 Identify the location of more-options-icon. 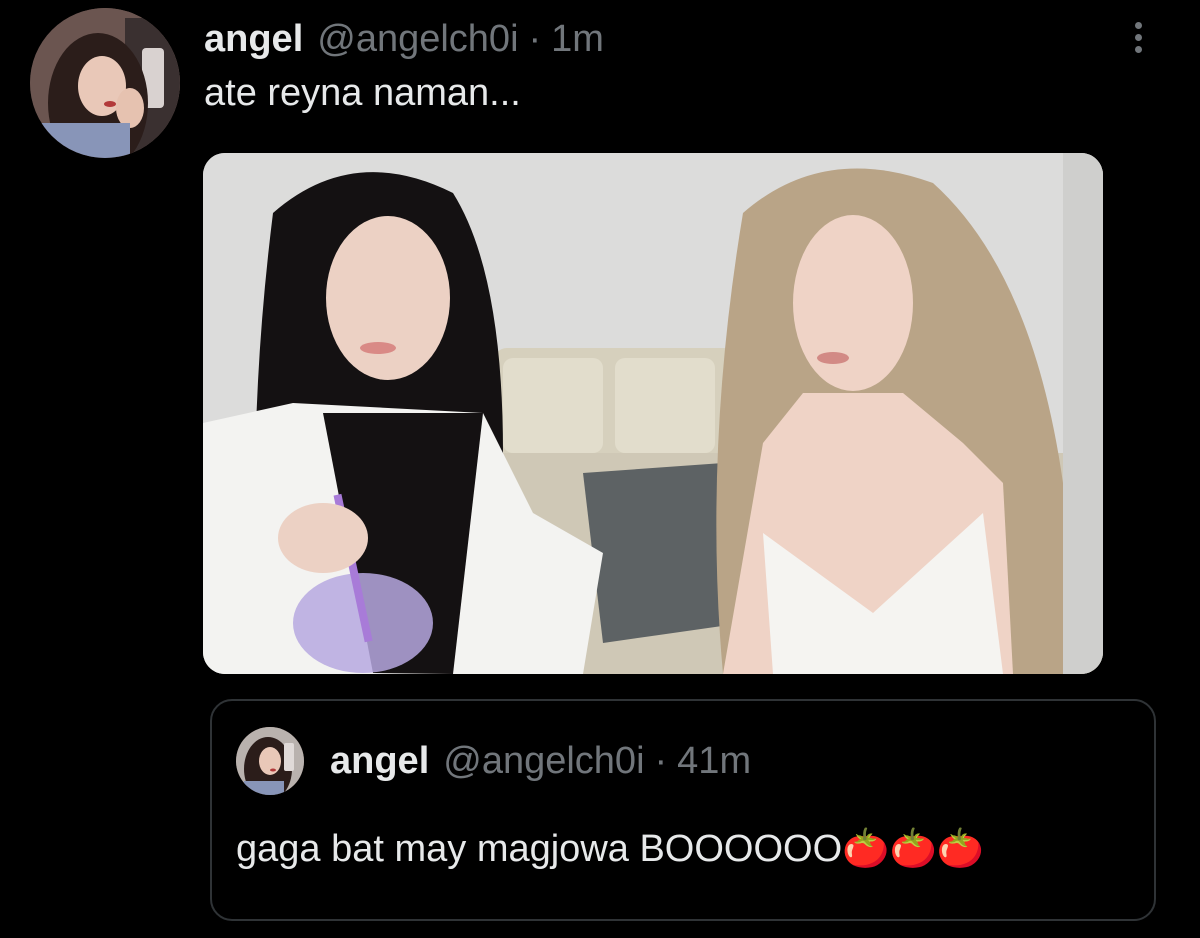
(1138, 37).